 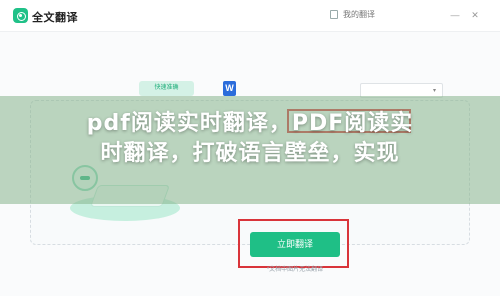 I want to click on app-title: 全文翻译, so click(x=55, y=18).